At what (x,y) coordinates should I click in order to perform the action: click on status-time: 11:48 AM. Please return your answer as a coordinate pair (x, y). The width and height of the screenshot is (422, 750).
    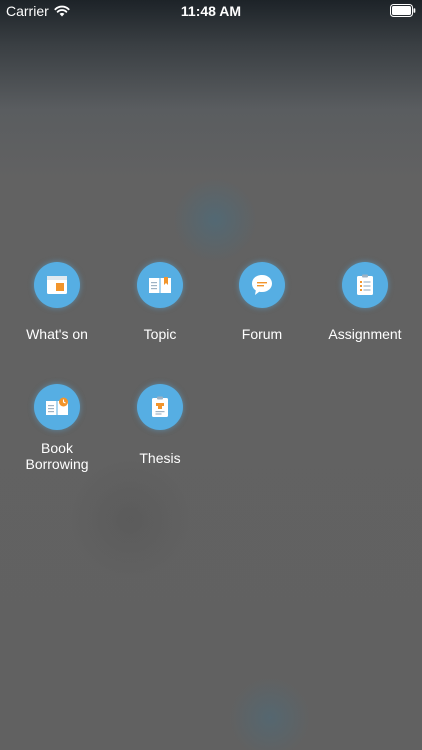
    Looking at the image, I should click on (211, 11).